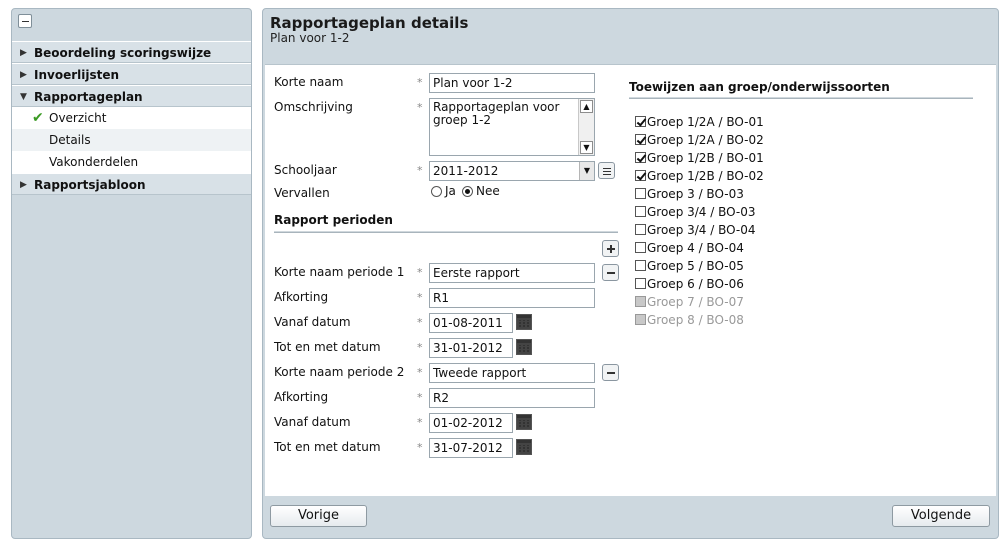  Describe the element at coordinates (512, 273) in the screenshot. I see `periode-naam-input: Eerste rapport` at that location.